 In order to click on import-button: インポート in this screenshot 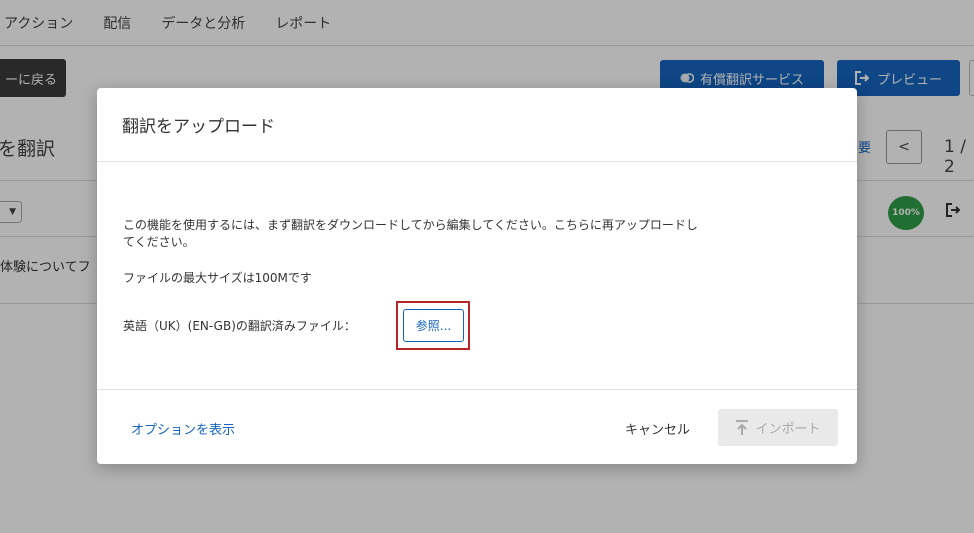, I will do `click(778, 427)`.